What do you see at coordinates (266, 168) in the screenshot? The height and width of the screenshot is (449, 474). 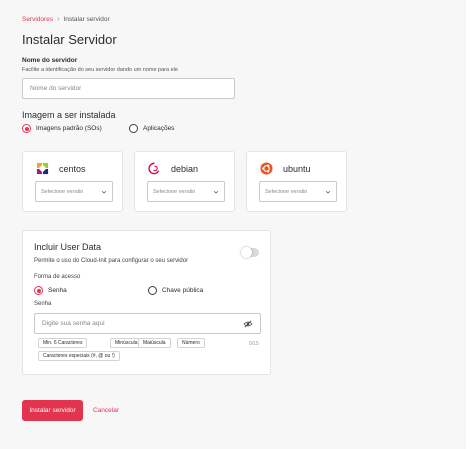 I see `ubuntu-logo-icon` at bounding box center [266, 168].